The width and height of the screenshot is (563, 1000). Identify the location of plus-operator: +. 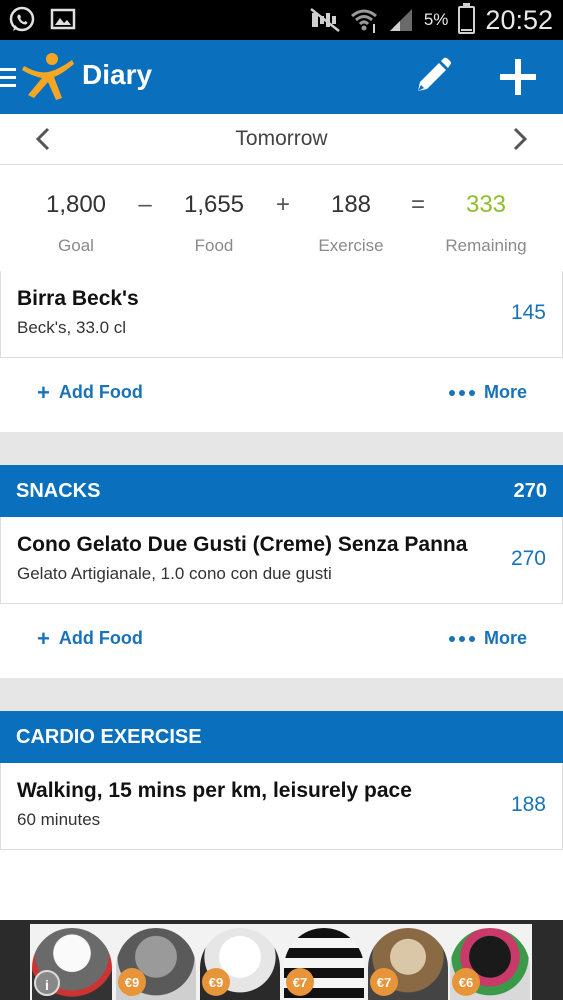
(283, 204).